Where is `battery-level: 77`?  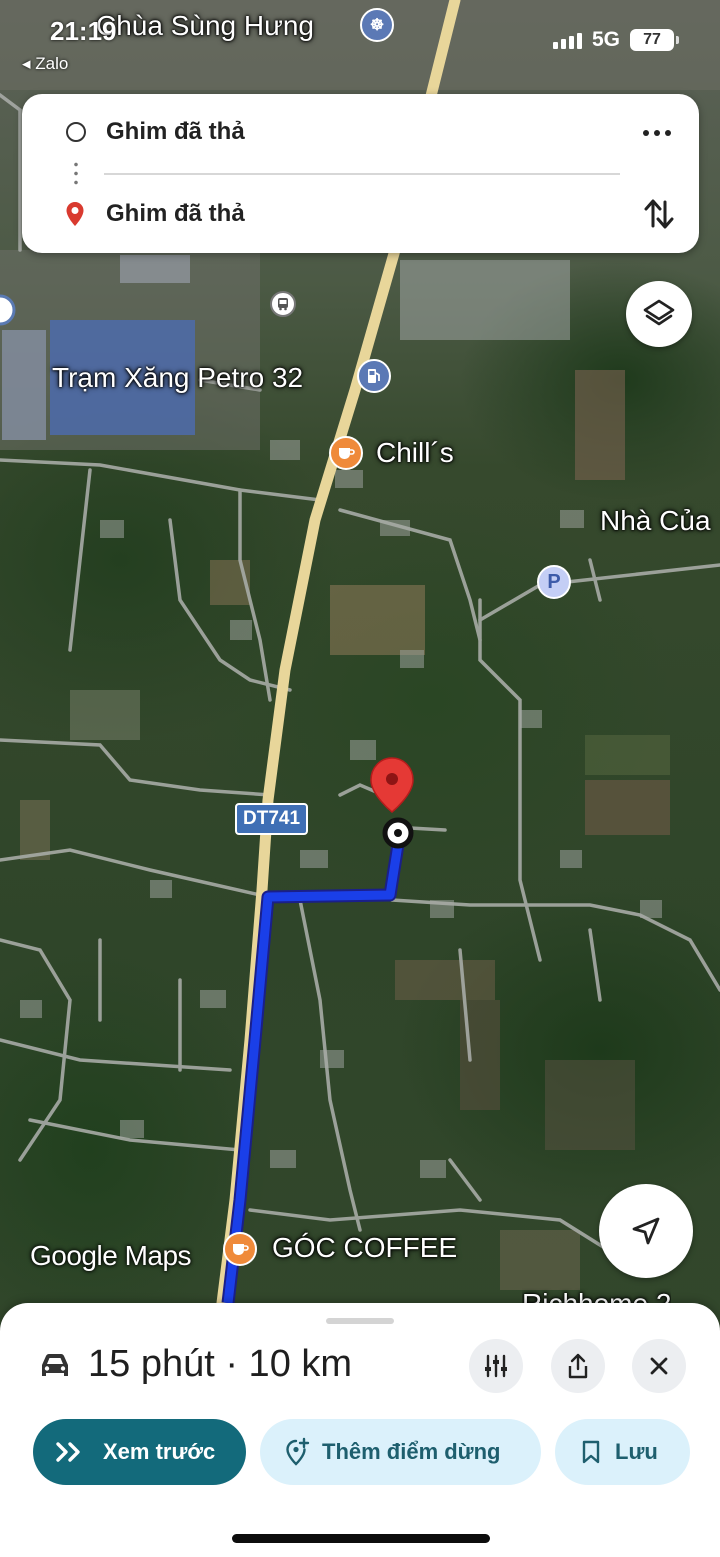 battery-level: 77 is located at coordinates (652, 39).